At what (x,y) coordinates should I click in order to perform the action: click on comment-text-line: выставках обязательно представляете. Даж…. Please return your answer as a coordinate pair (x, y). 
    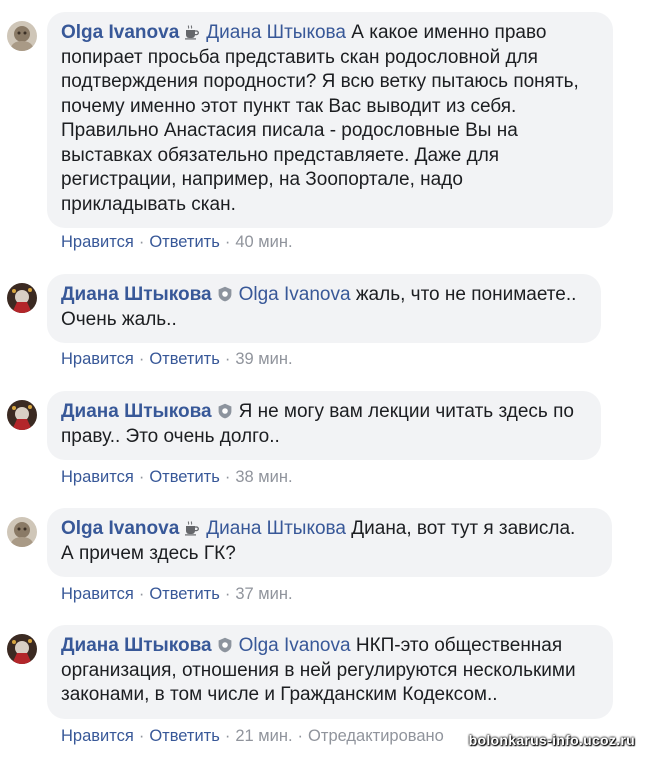
    Looking at the image, I should click on (280, 155).